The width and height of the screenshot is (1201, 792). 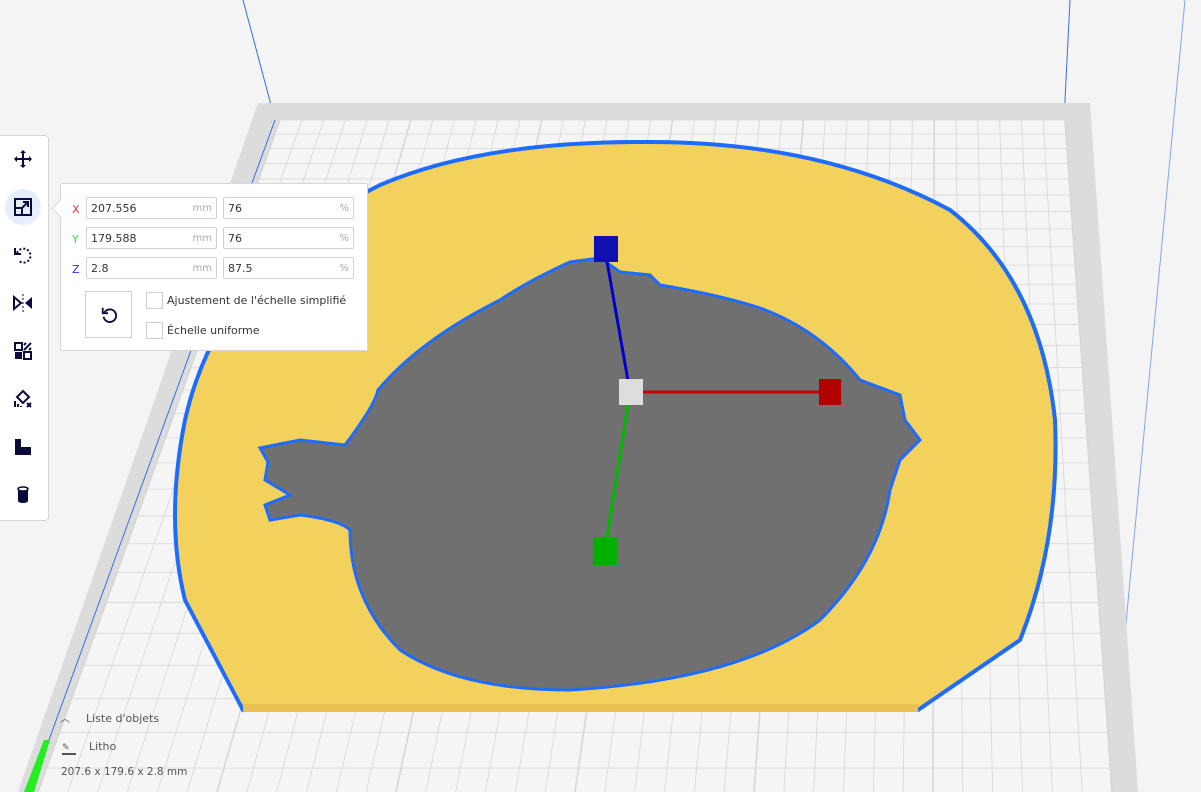 I want to click on support-icon, so click(x=23, y=447).